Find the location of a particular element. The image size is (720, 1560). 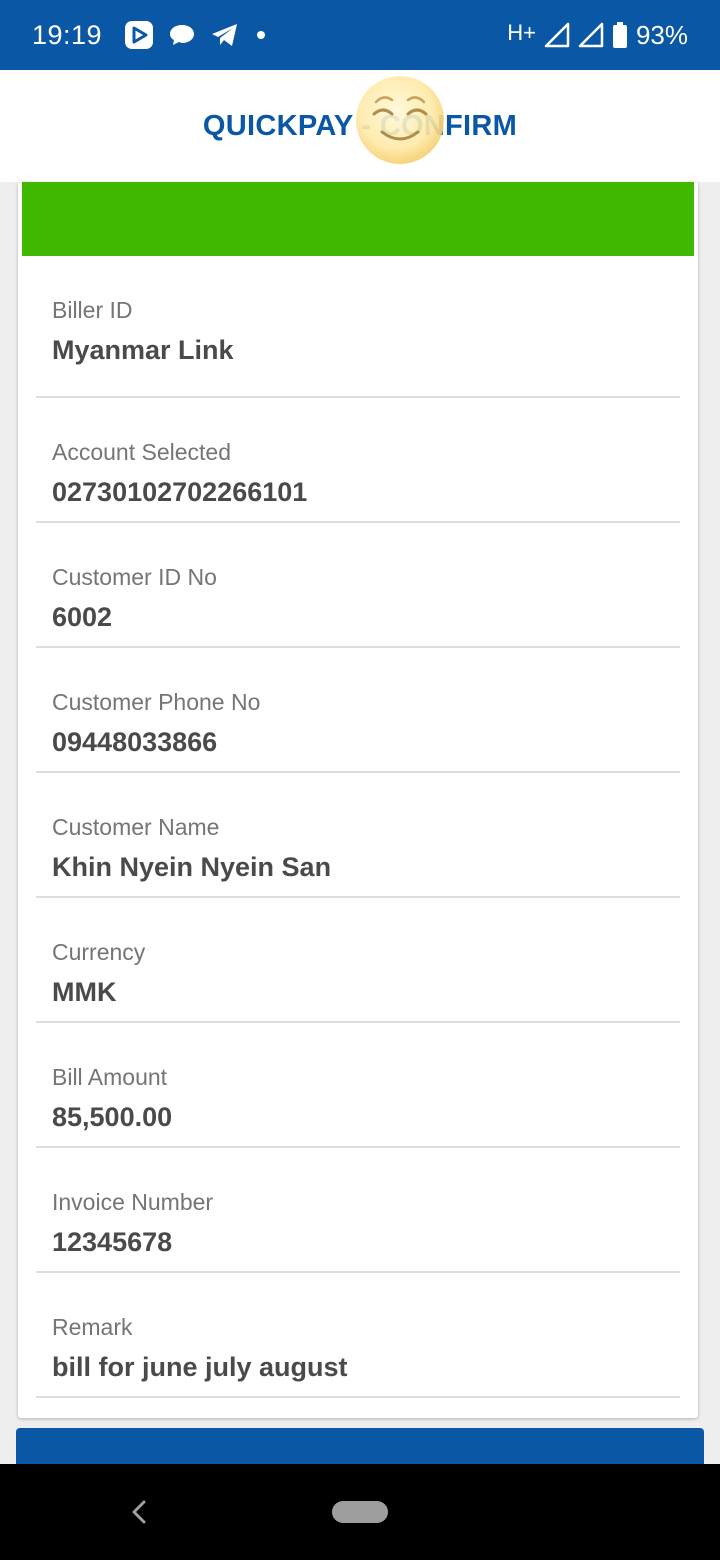

system-icons: H+ 93% is located at coordinates (597, 35).